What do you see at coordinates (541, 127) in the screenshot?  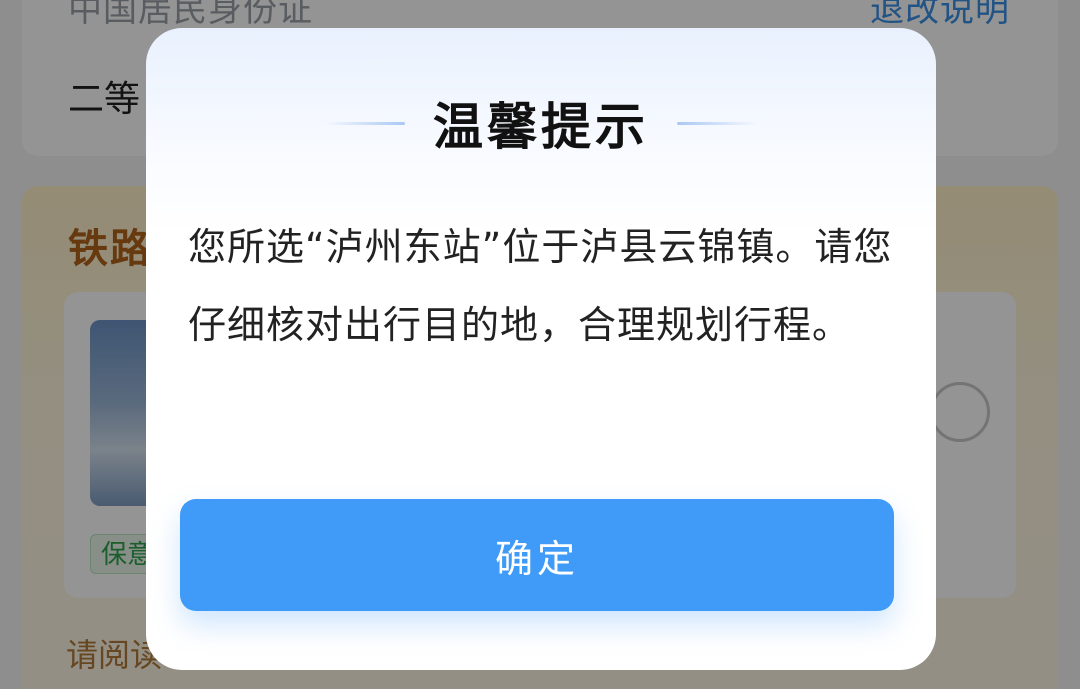 I see `dialog-title: 温馨提示` at bounding box center [541, 127].